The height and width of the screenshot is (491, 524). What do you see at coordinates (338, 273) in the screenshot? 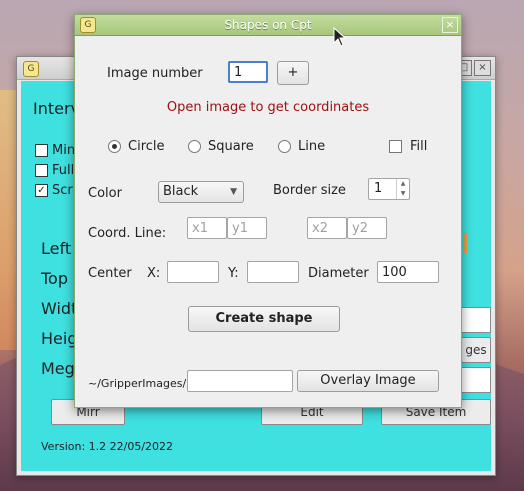
I see `diameter-label: Diameter` at bounding box center [338, 273].